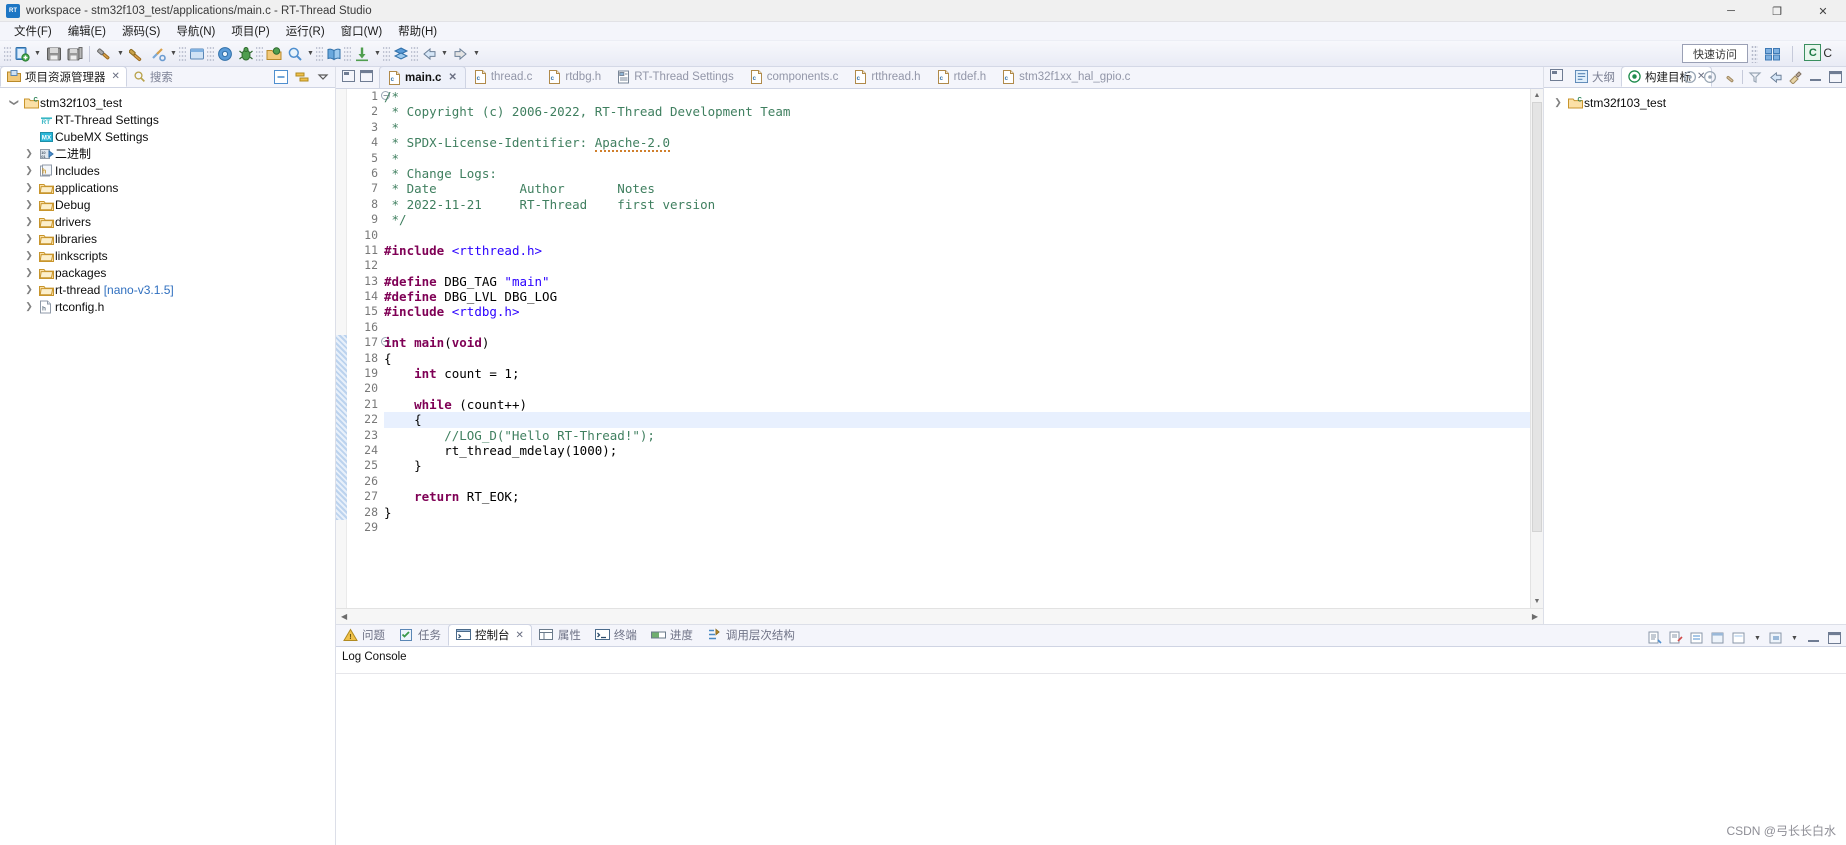 The height and width of the screenshot is (845, 1846). Describe the element at coordinates (377, 54) in the screenshot. I see `download-dropdown-icon: ▼` at that location.